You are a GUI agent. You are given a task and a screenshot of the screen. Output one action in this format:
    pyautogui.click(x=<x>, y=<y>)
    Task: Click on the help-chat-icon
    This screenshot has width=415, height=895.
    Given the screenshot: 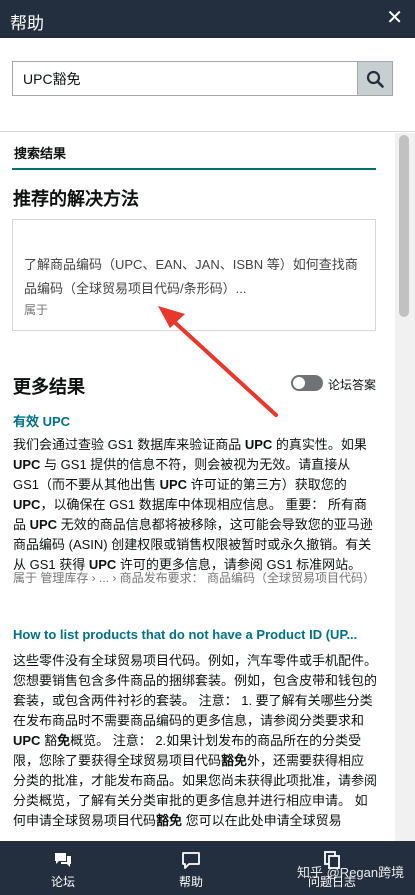 What is the action you would take?
    pyautogui.click(x=191, y=860)
    